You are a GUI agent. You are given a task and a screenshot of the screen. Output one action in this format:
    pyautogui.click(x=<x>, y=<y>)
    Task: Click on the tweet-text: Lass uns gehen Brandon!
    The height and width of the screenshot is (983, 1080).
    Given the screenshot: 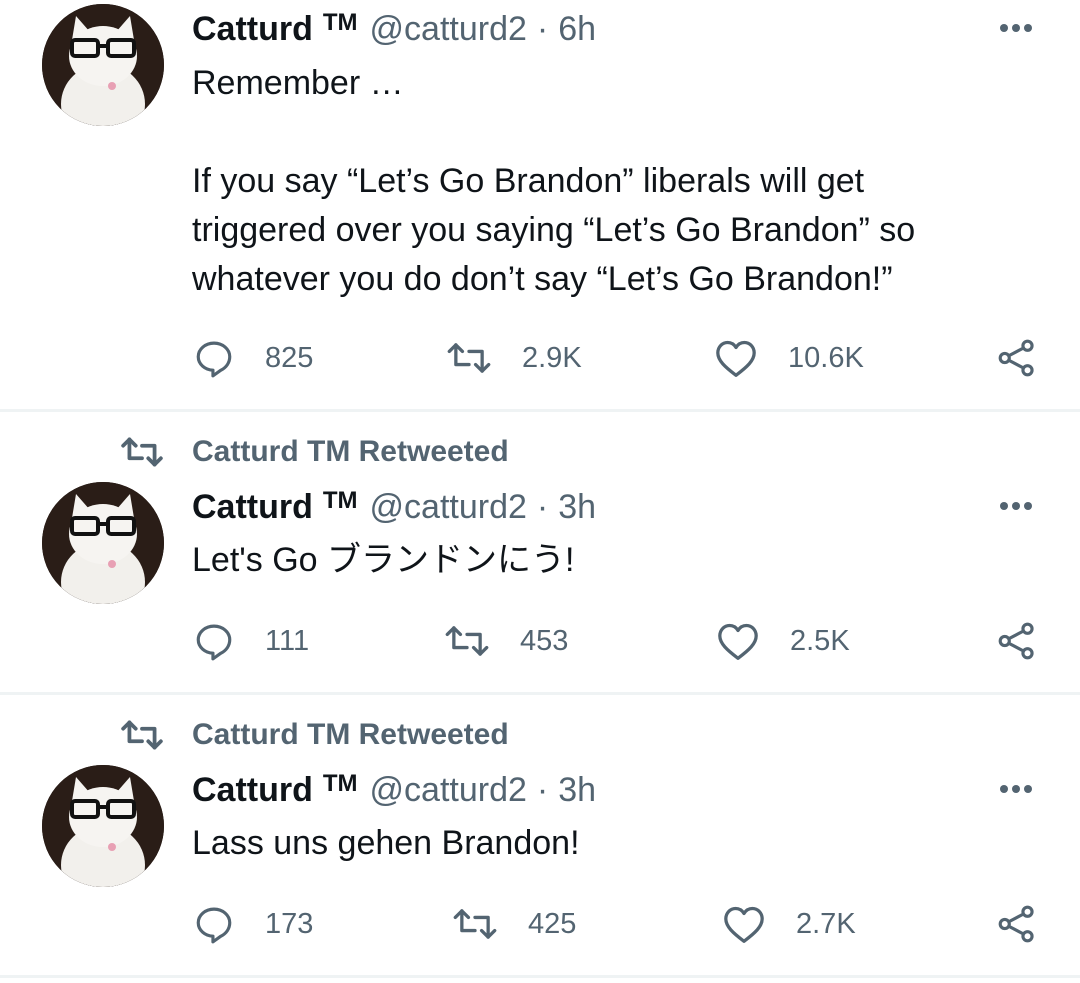 What is the action you would take?
    pyautogui.click(x=386, y=843)
    